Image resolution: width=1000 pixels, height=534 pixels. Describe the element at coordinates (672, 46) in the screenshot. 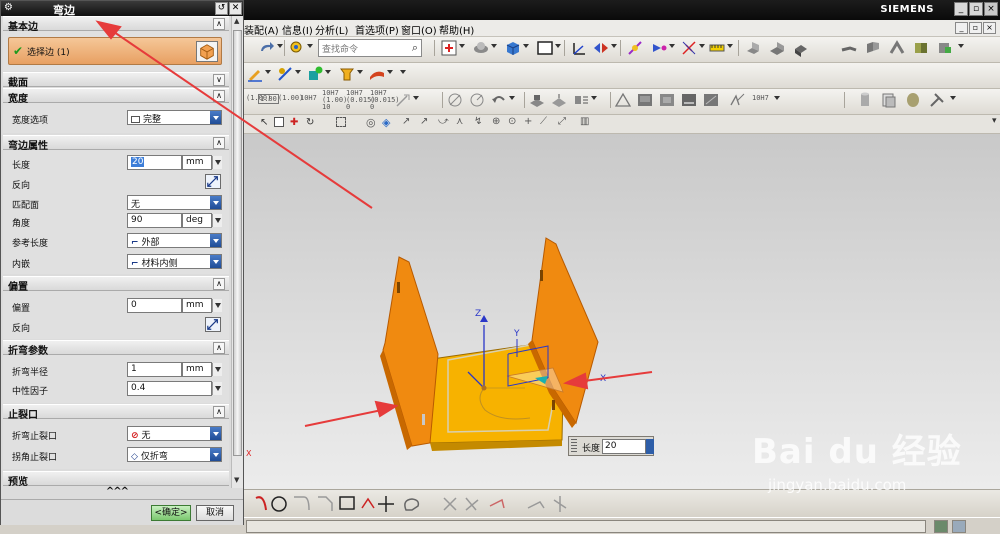

I see `point-dropdown-icon` at that location.